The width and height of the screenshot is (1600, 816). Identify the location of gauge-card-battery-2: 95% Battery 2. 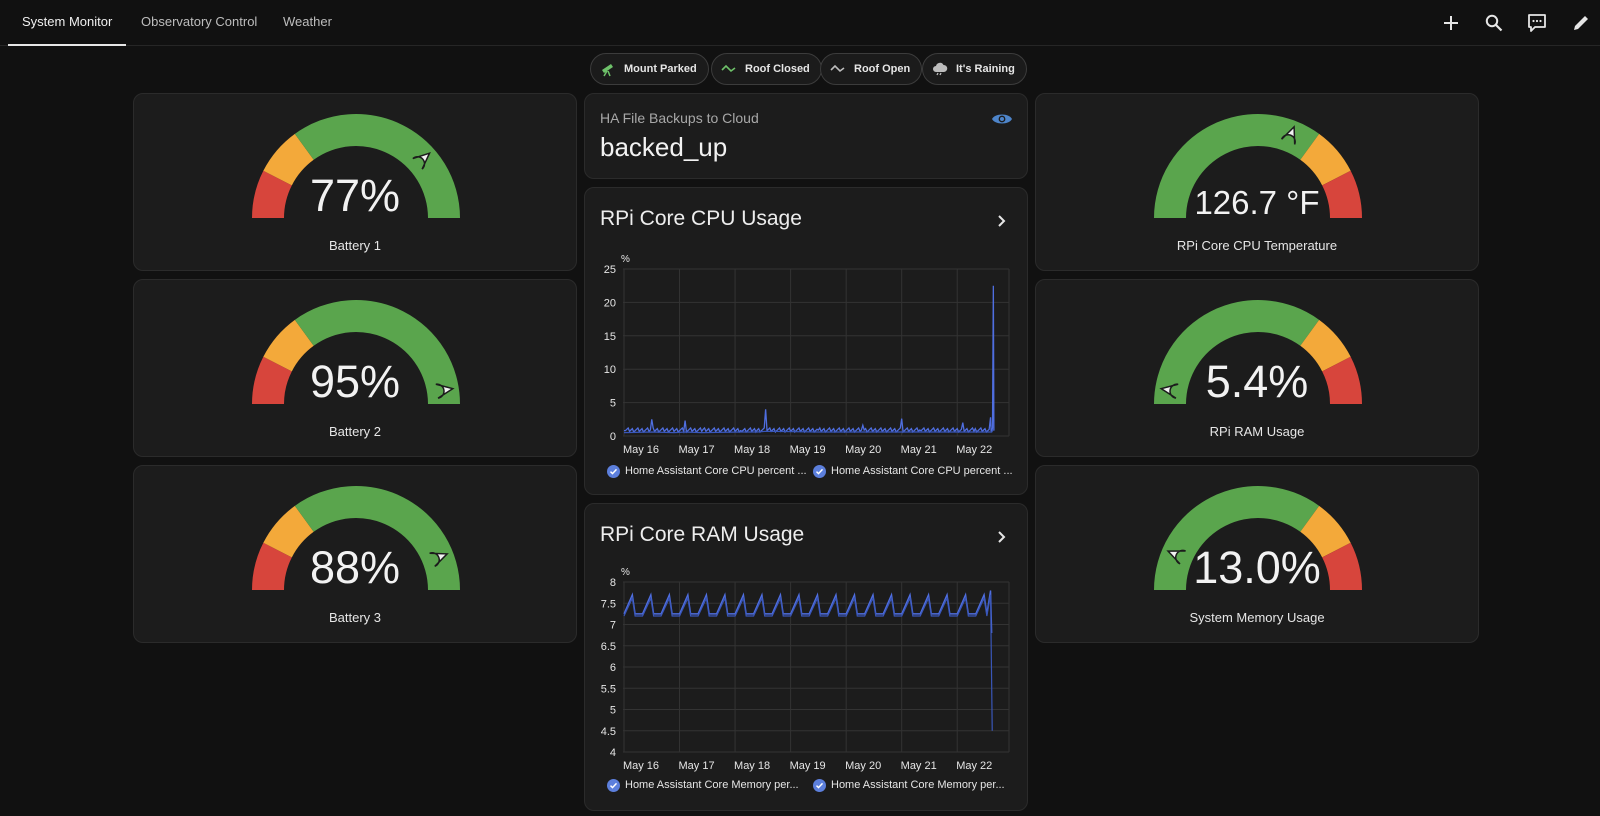
(355, 368).